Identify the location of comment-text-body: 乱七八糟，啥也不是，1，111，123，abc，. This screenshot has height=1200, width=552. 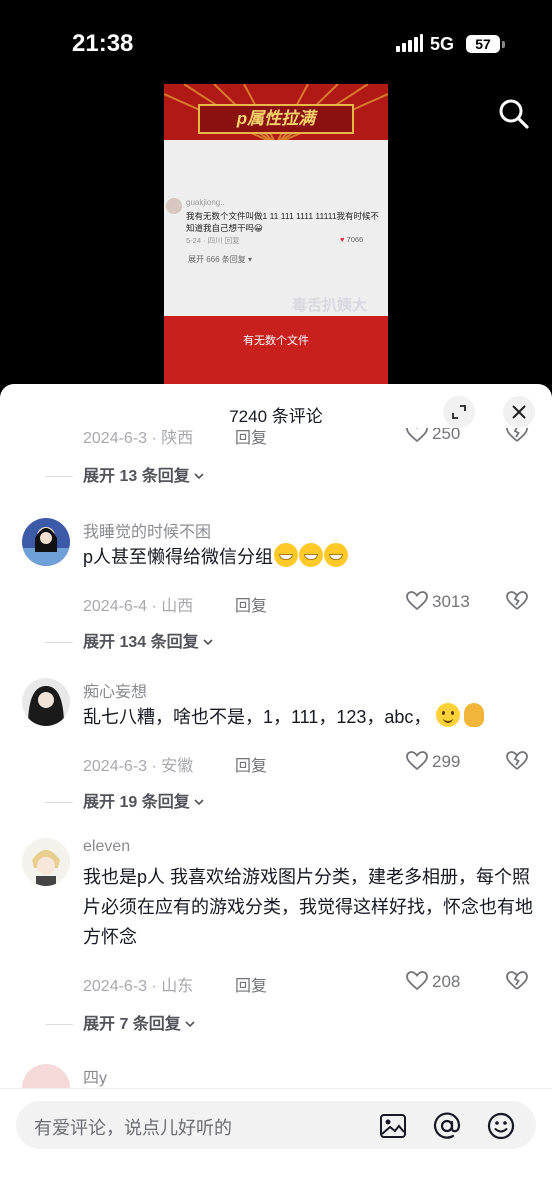
(257, 717).